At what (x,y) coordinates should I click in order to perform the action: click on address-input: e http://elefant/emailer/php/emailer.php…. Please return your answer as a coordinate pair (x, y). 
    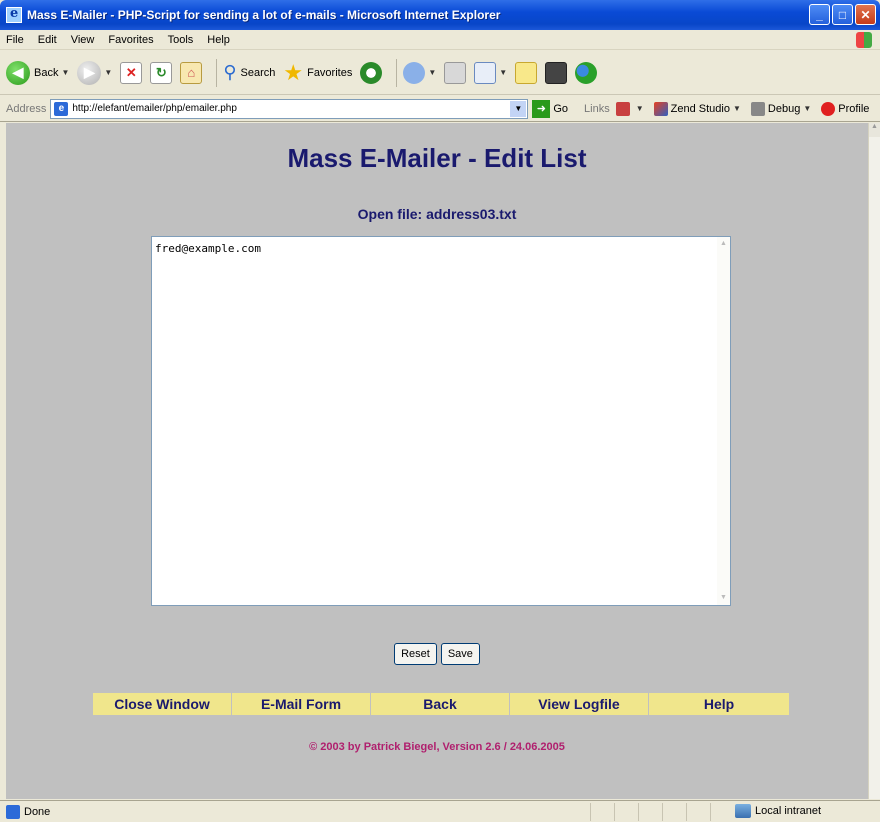
    Looking at the image, I should click on (289, 108).